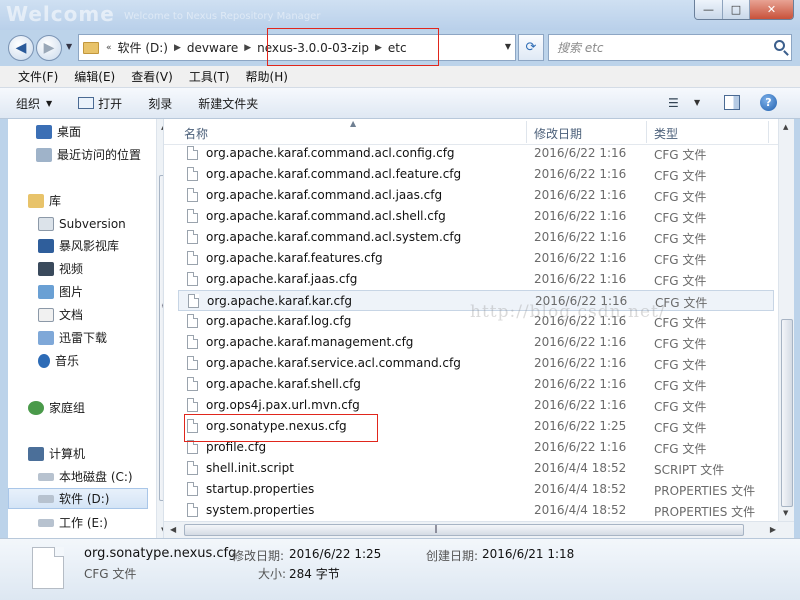 This screenshot has width=800, height=600. What do you see at coordinates (735, 9) in the screenshot?
I see `maximize-button: □` at bounding box center [735, 9].